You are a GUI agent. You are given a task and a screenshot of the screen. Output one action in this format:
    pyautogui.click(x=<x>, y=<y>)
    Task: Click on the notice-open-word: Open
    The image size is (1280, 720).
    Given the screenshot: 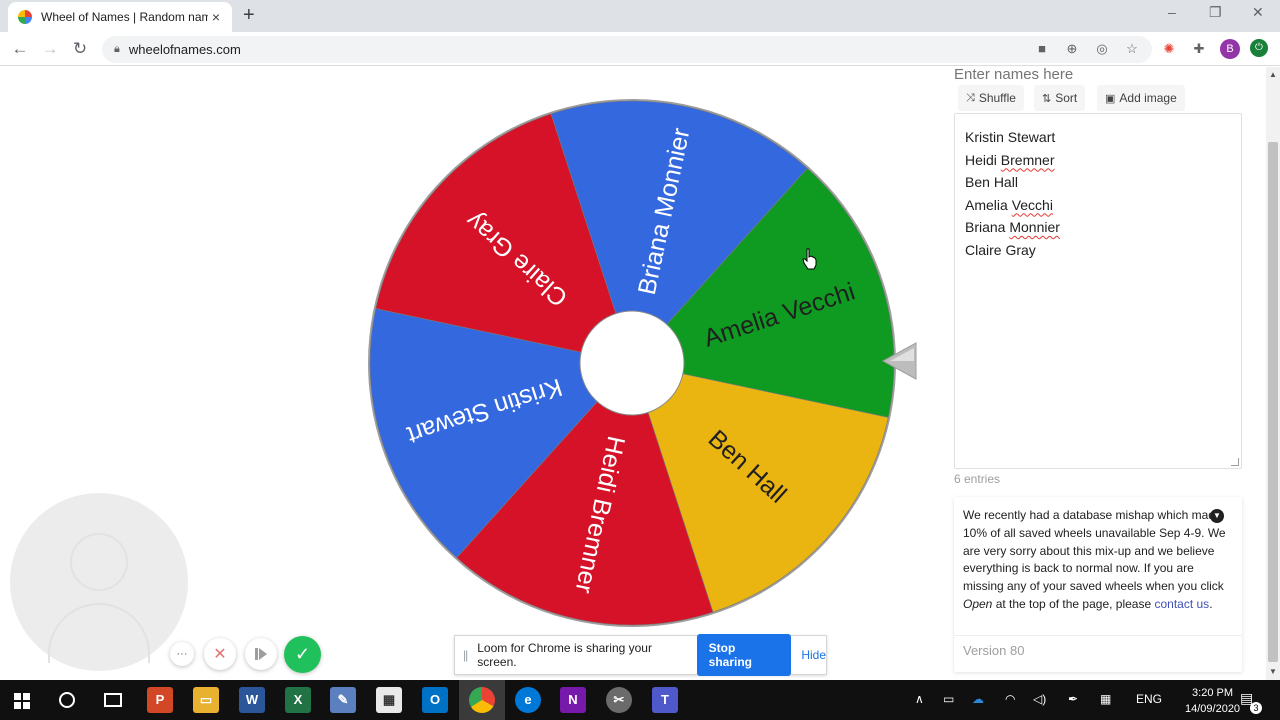 What is the action you would take?
    pyautogui.click(x=978, y=603)
    